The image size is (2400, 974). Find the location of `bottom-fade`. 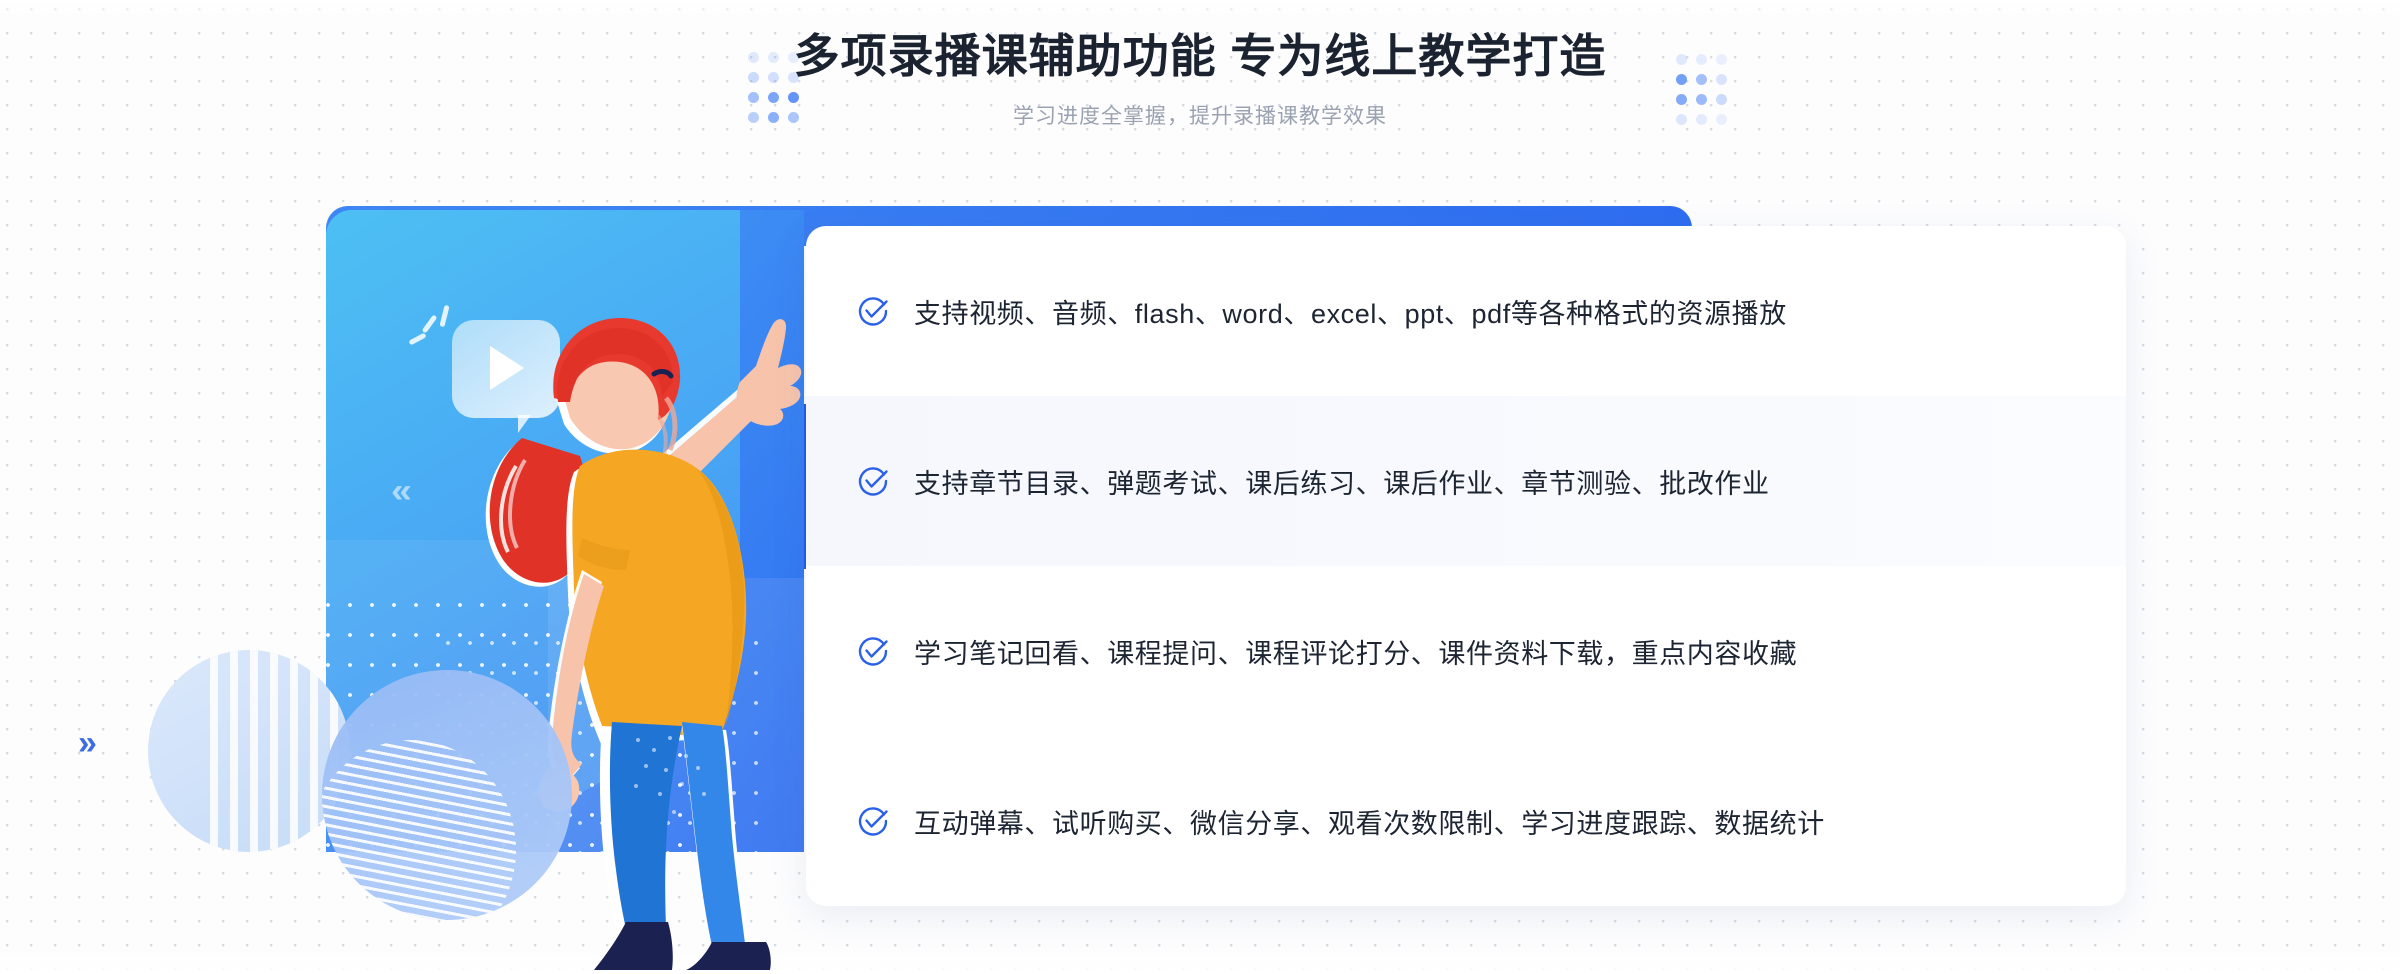

bottom-fade is located at coordinates (1200, 961).